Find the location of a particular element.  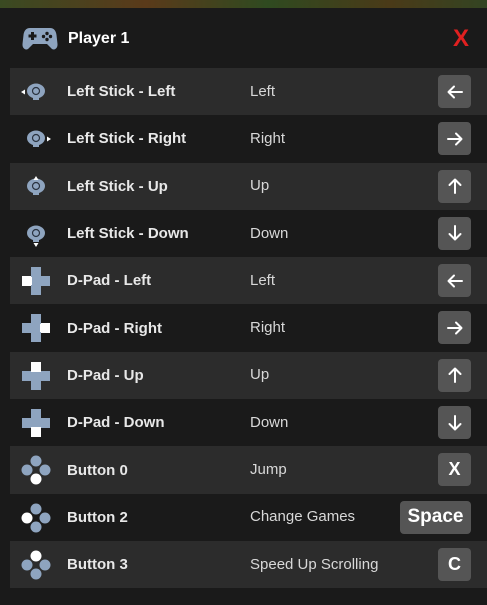

stick-down-icon is located at coordinates (36, 234).